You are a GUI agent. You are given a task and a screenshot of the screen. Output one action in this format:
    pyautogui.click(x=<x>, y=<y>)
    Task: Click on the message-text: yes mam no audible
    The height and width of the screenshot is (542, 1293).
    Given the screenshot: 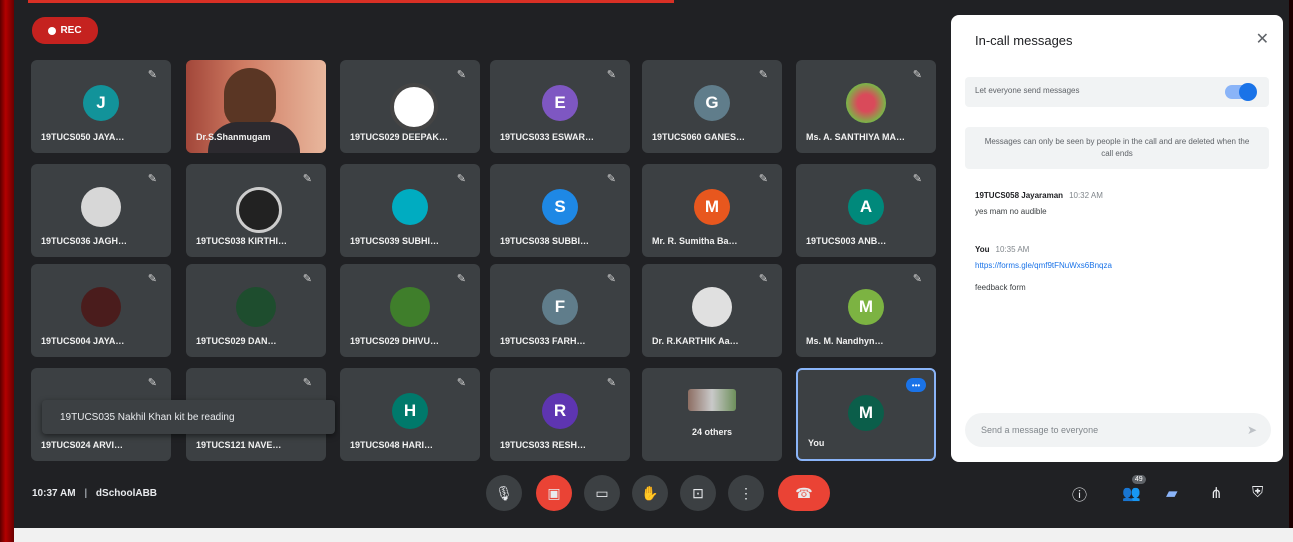 What is the action you would take?
    pyautogui.click(x=1011, y=211)
    